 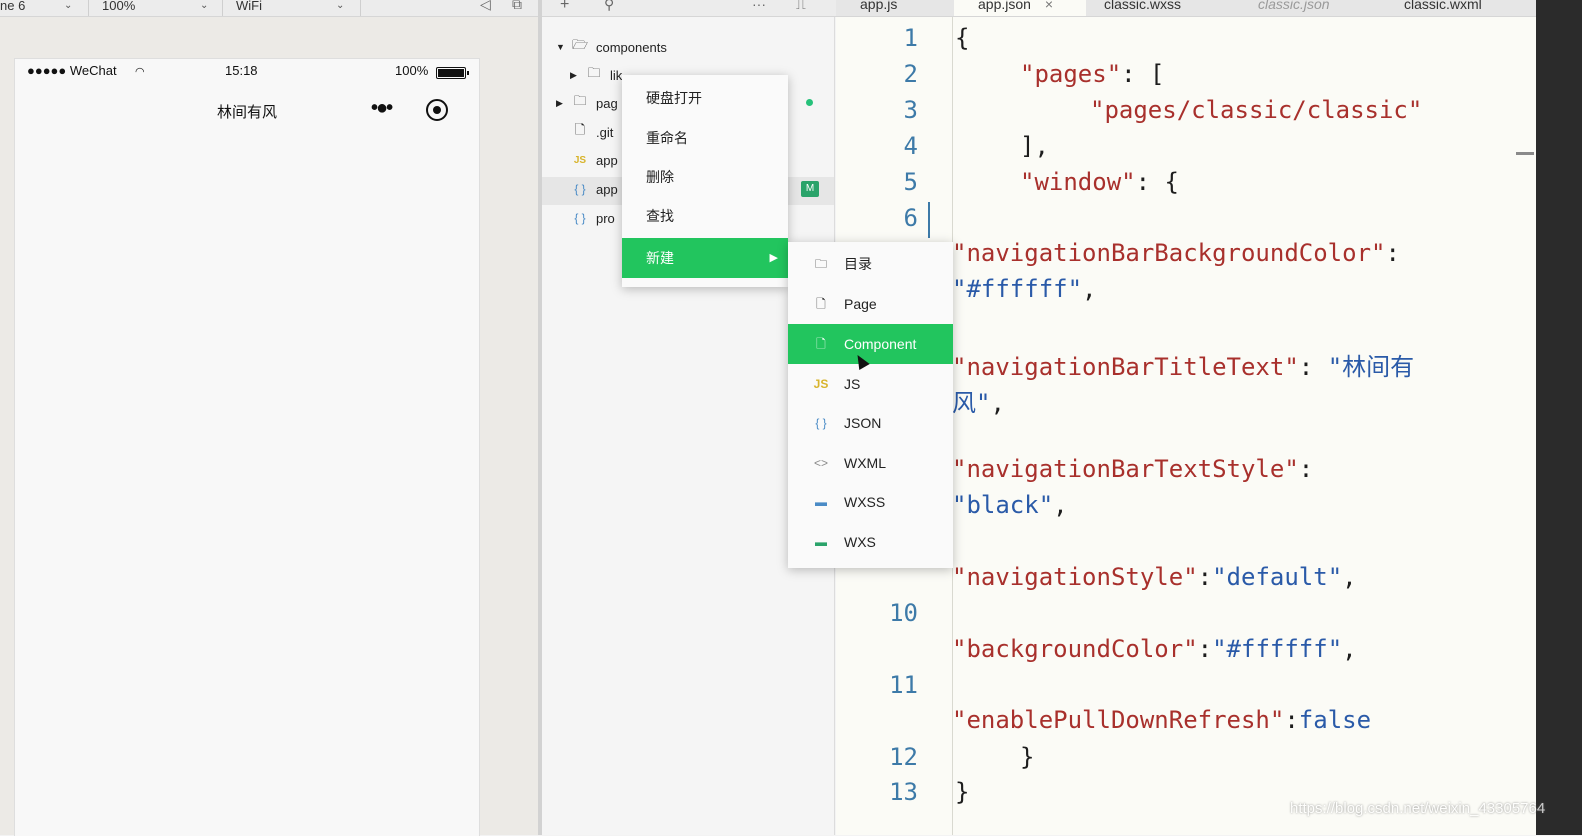 I want to click on network-select: WiFi ⌄, so click(x=291, y=7).